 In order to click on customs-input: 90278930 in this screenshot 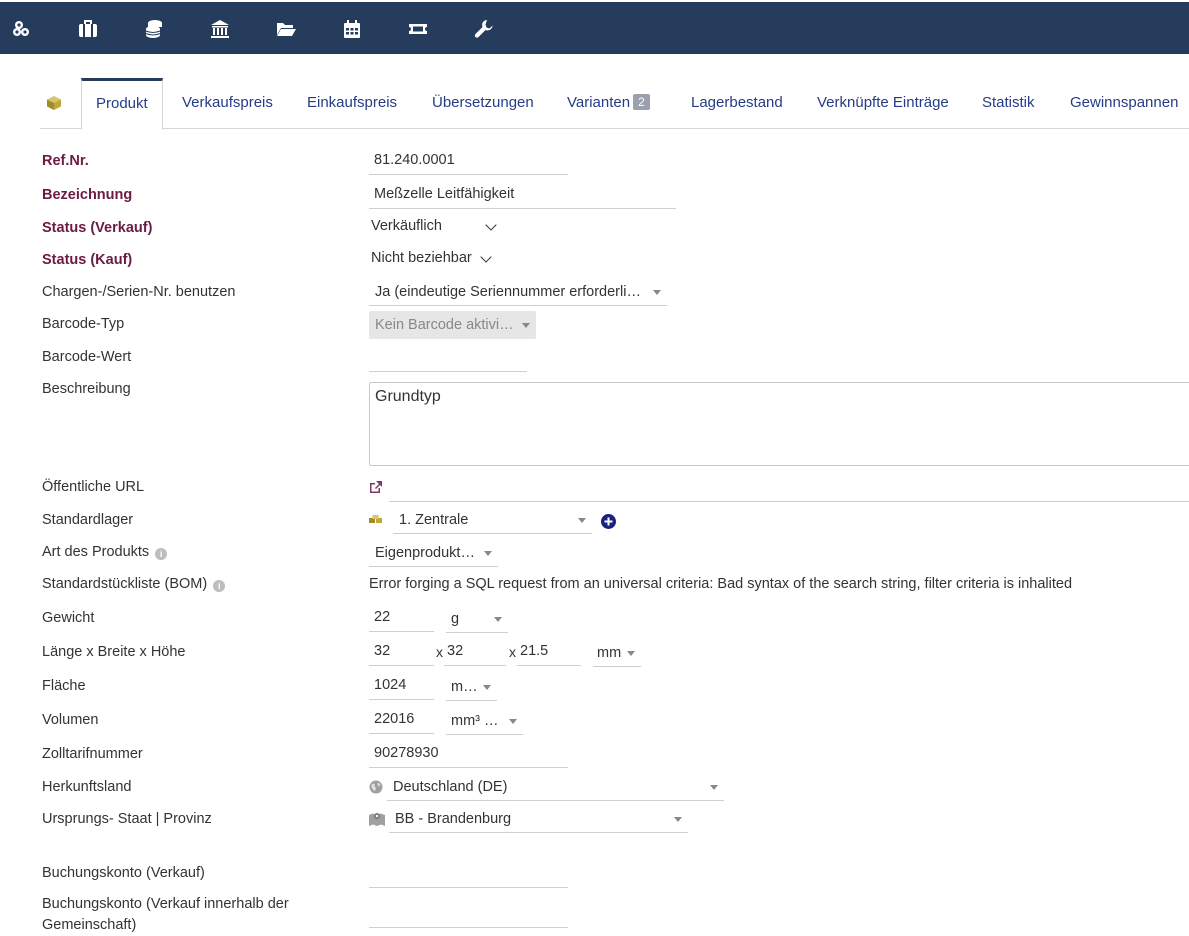, I will do `click(468, 753)`.